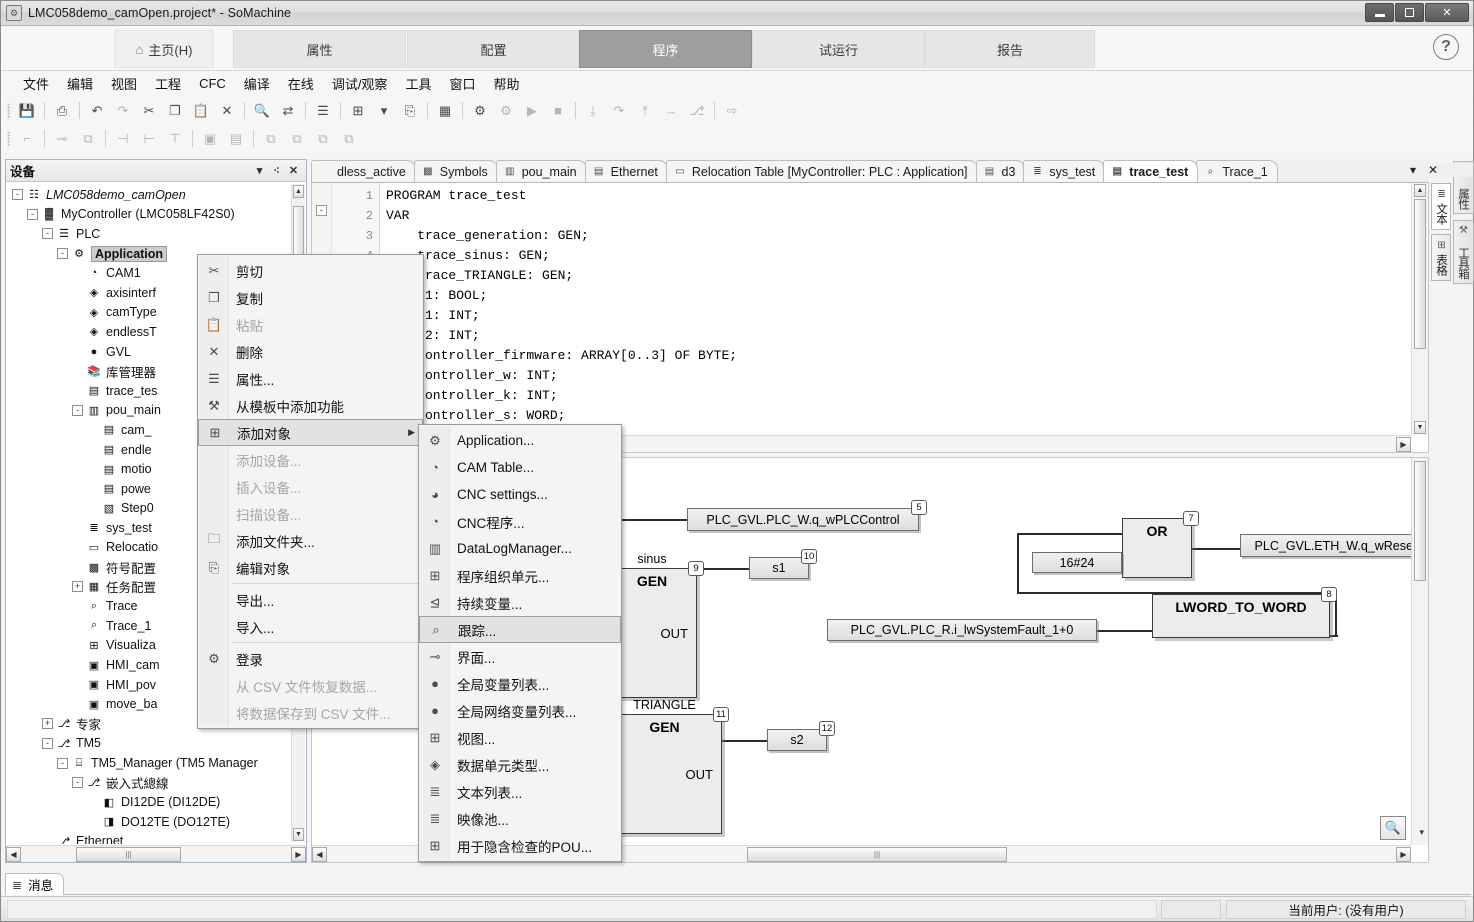 The height and width of the screenshot is (922, 1474). What do you see at coordinates (27, 111) in the screenshot?
I see `save-icon: 💾` at bounding box center [27, 111].